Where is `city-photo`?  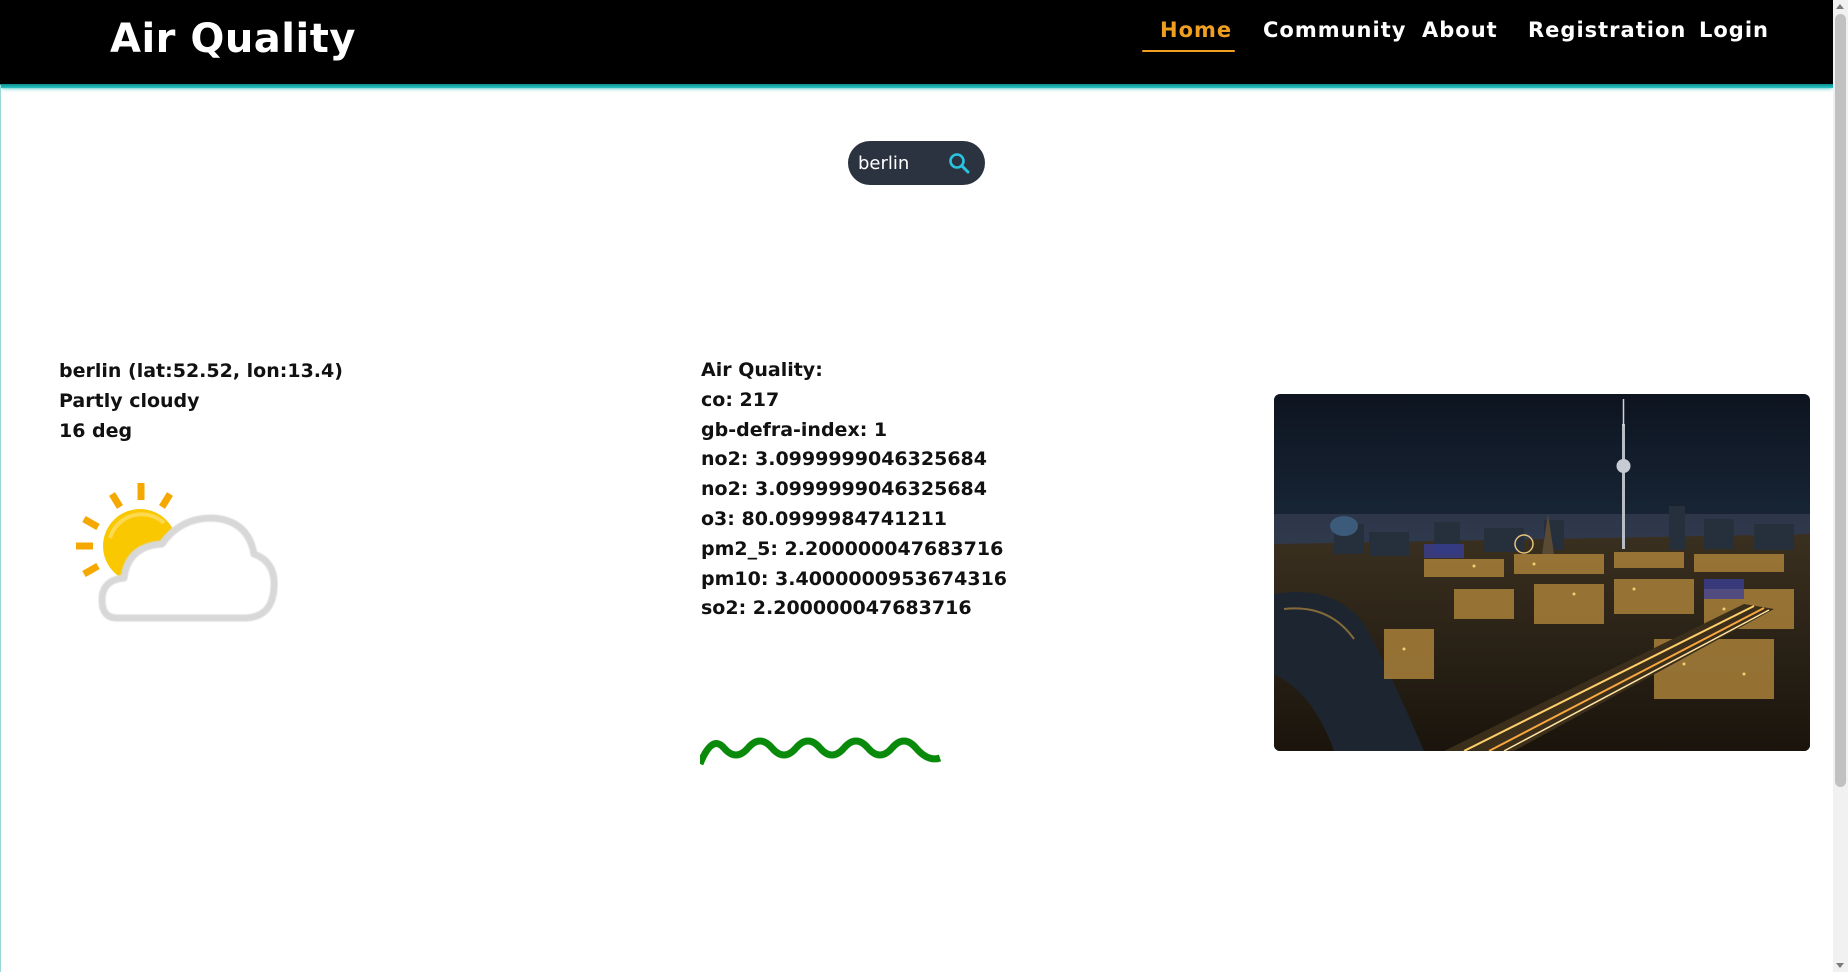 city-photo is located at coordinates (1542, 572).